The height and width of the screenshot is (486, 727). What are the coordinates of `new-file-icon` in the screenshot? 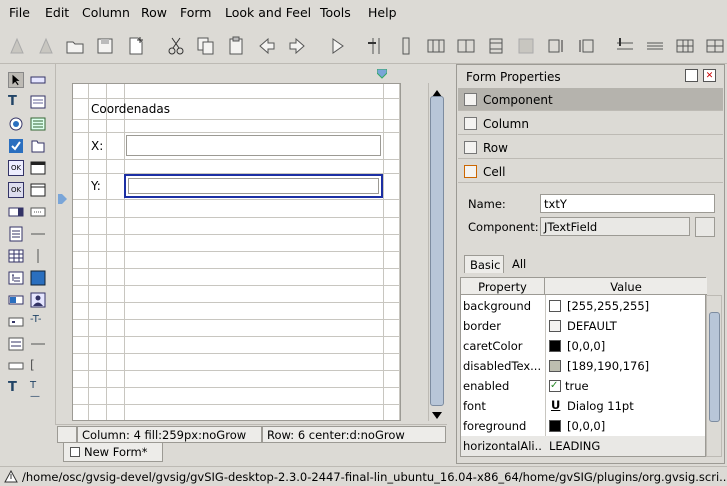 It's located at (136, 46).